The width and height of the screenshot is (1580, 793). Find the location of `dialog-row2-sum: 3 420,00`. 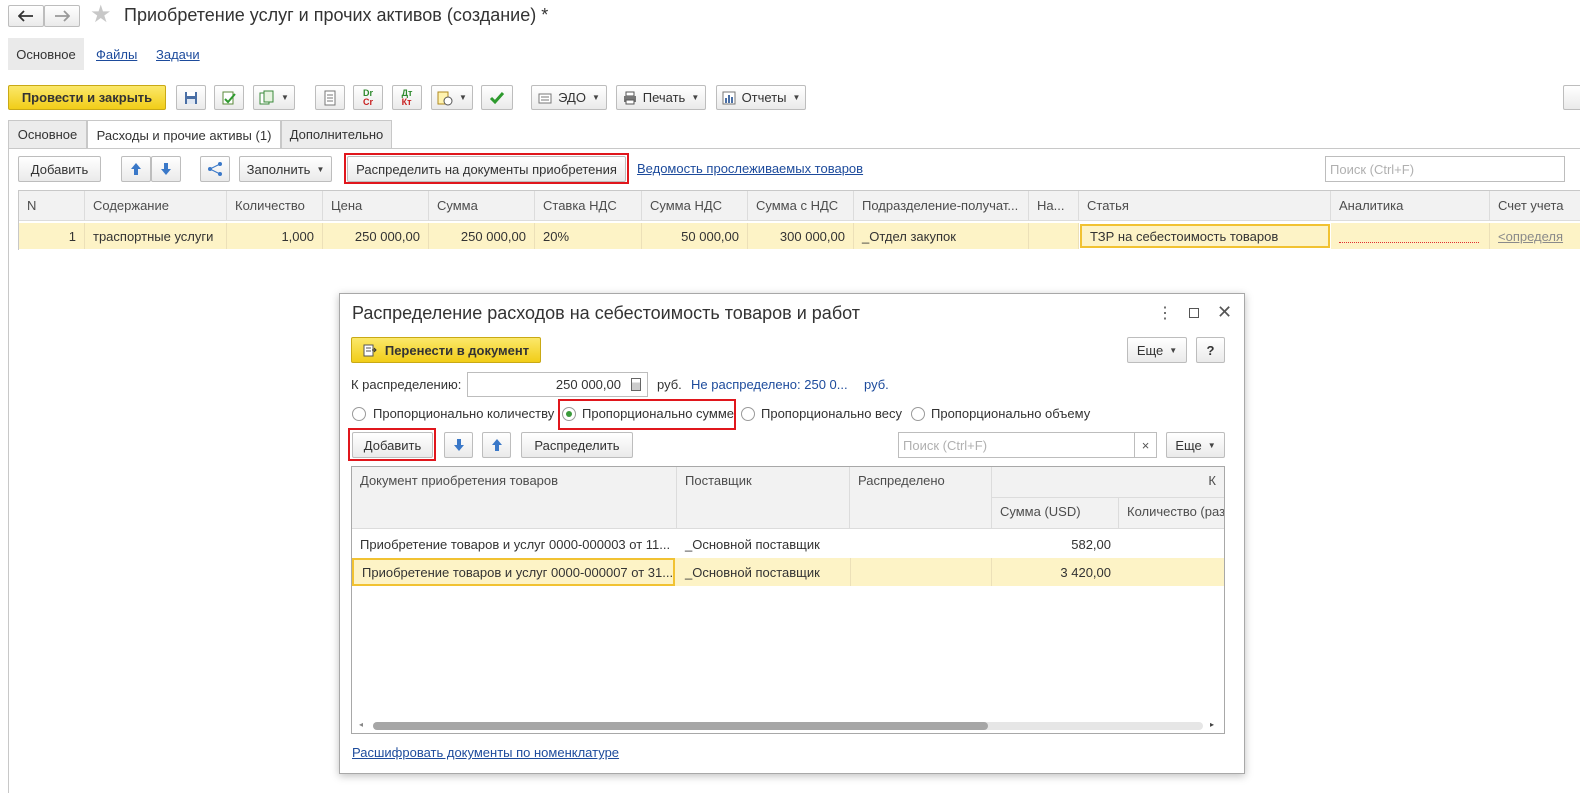

dialog-row2-sum: 3 420,00 is located at coordinates (1055, 572).